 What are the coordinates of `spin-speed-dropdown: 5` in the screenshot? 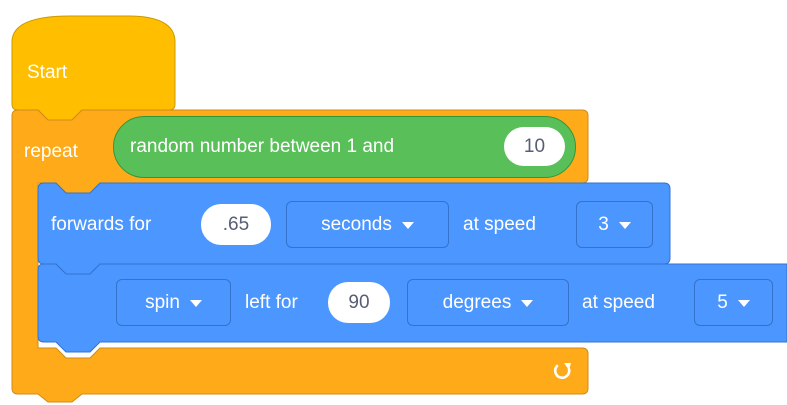 It's located at (733, 302).